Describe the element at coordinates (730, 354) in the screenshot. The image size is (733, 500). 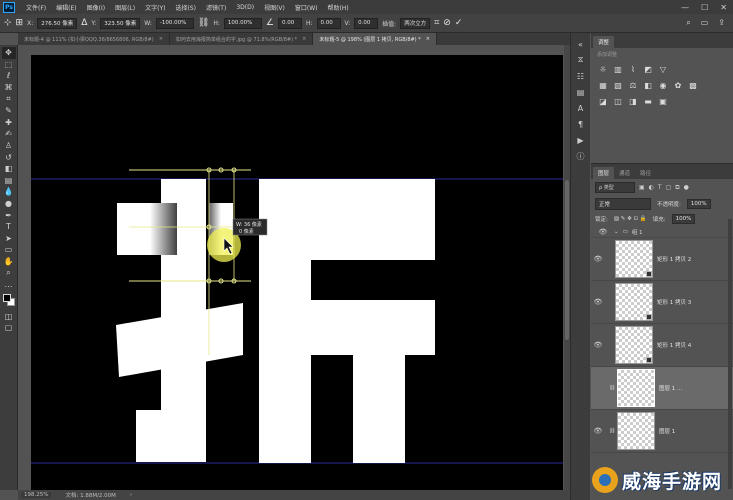
I see `layers-scrollbar` at that location.